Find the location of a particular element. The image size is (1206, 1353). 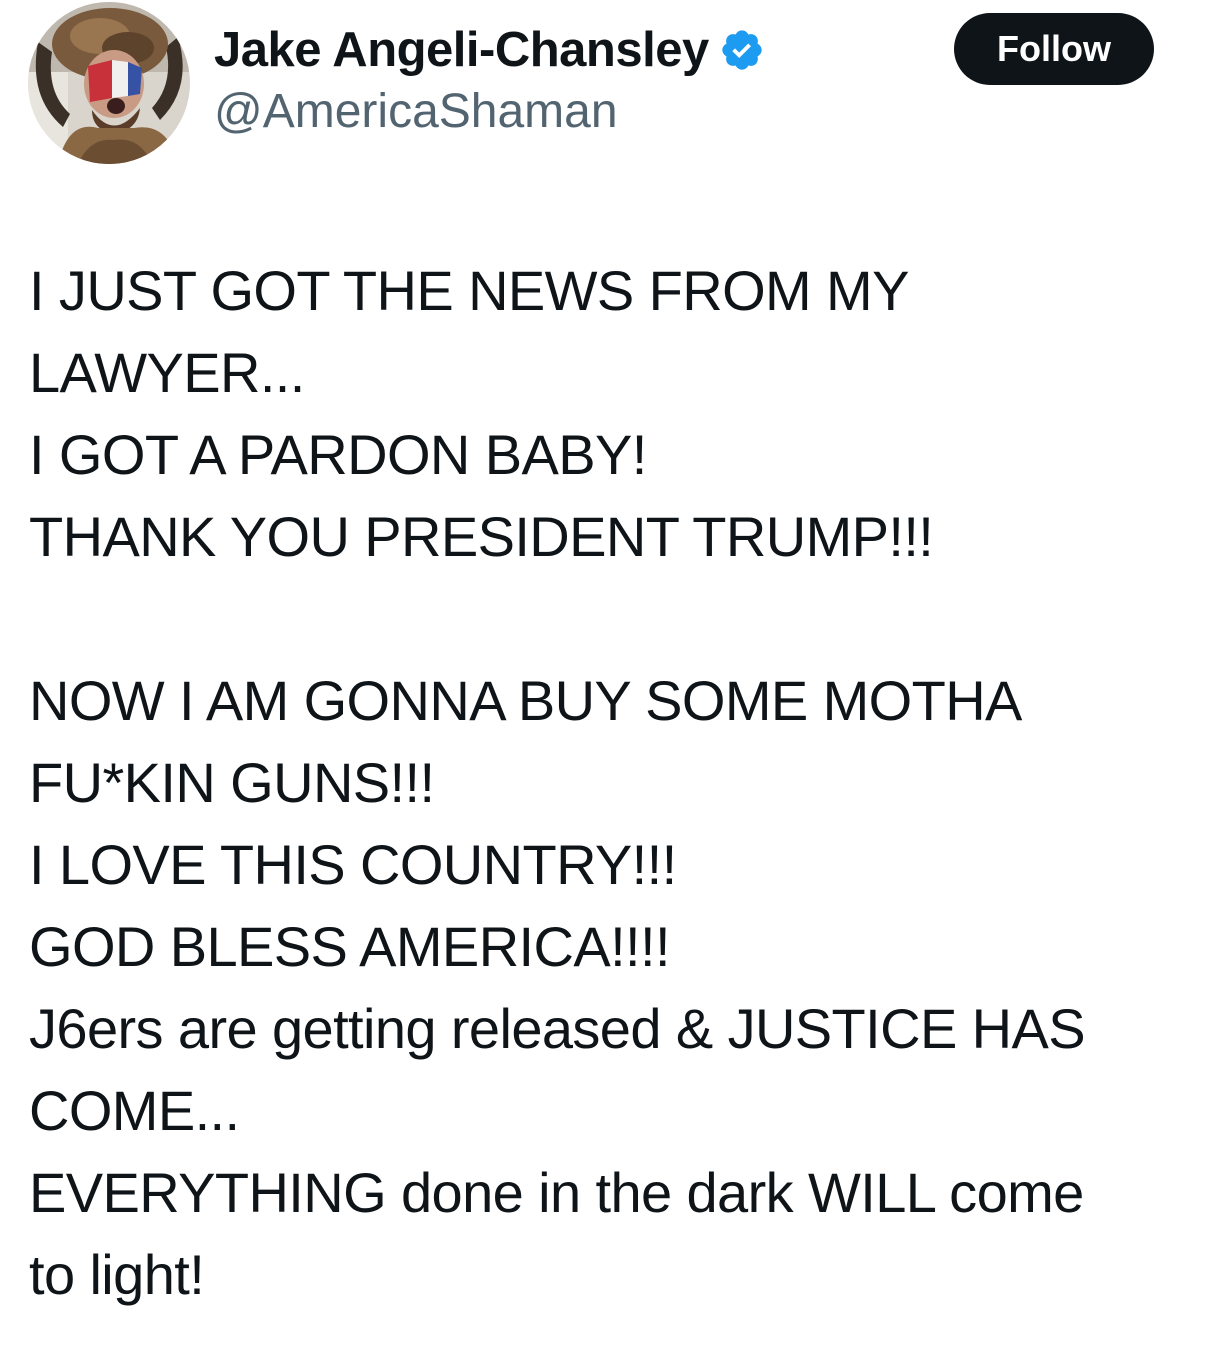

verified-badge-icon is located at coordinates (742, 50).